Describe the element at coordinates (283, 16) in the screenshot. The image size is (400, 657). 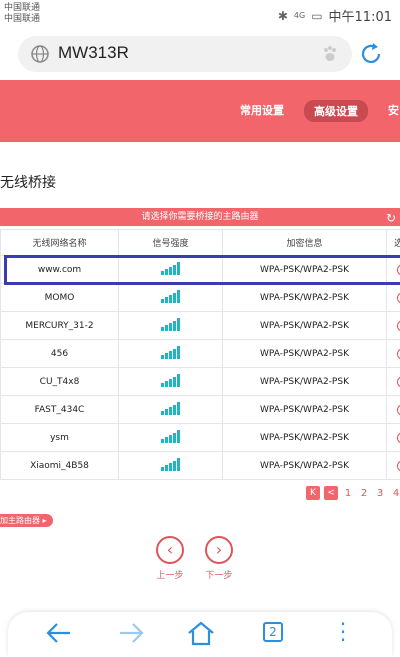
I see `bluetooth-icon: ✱` at that location.